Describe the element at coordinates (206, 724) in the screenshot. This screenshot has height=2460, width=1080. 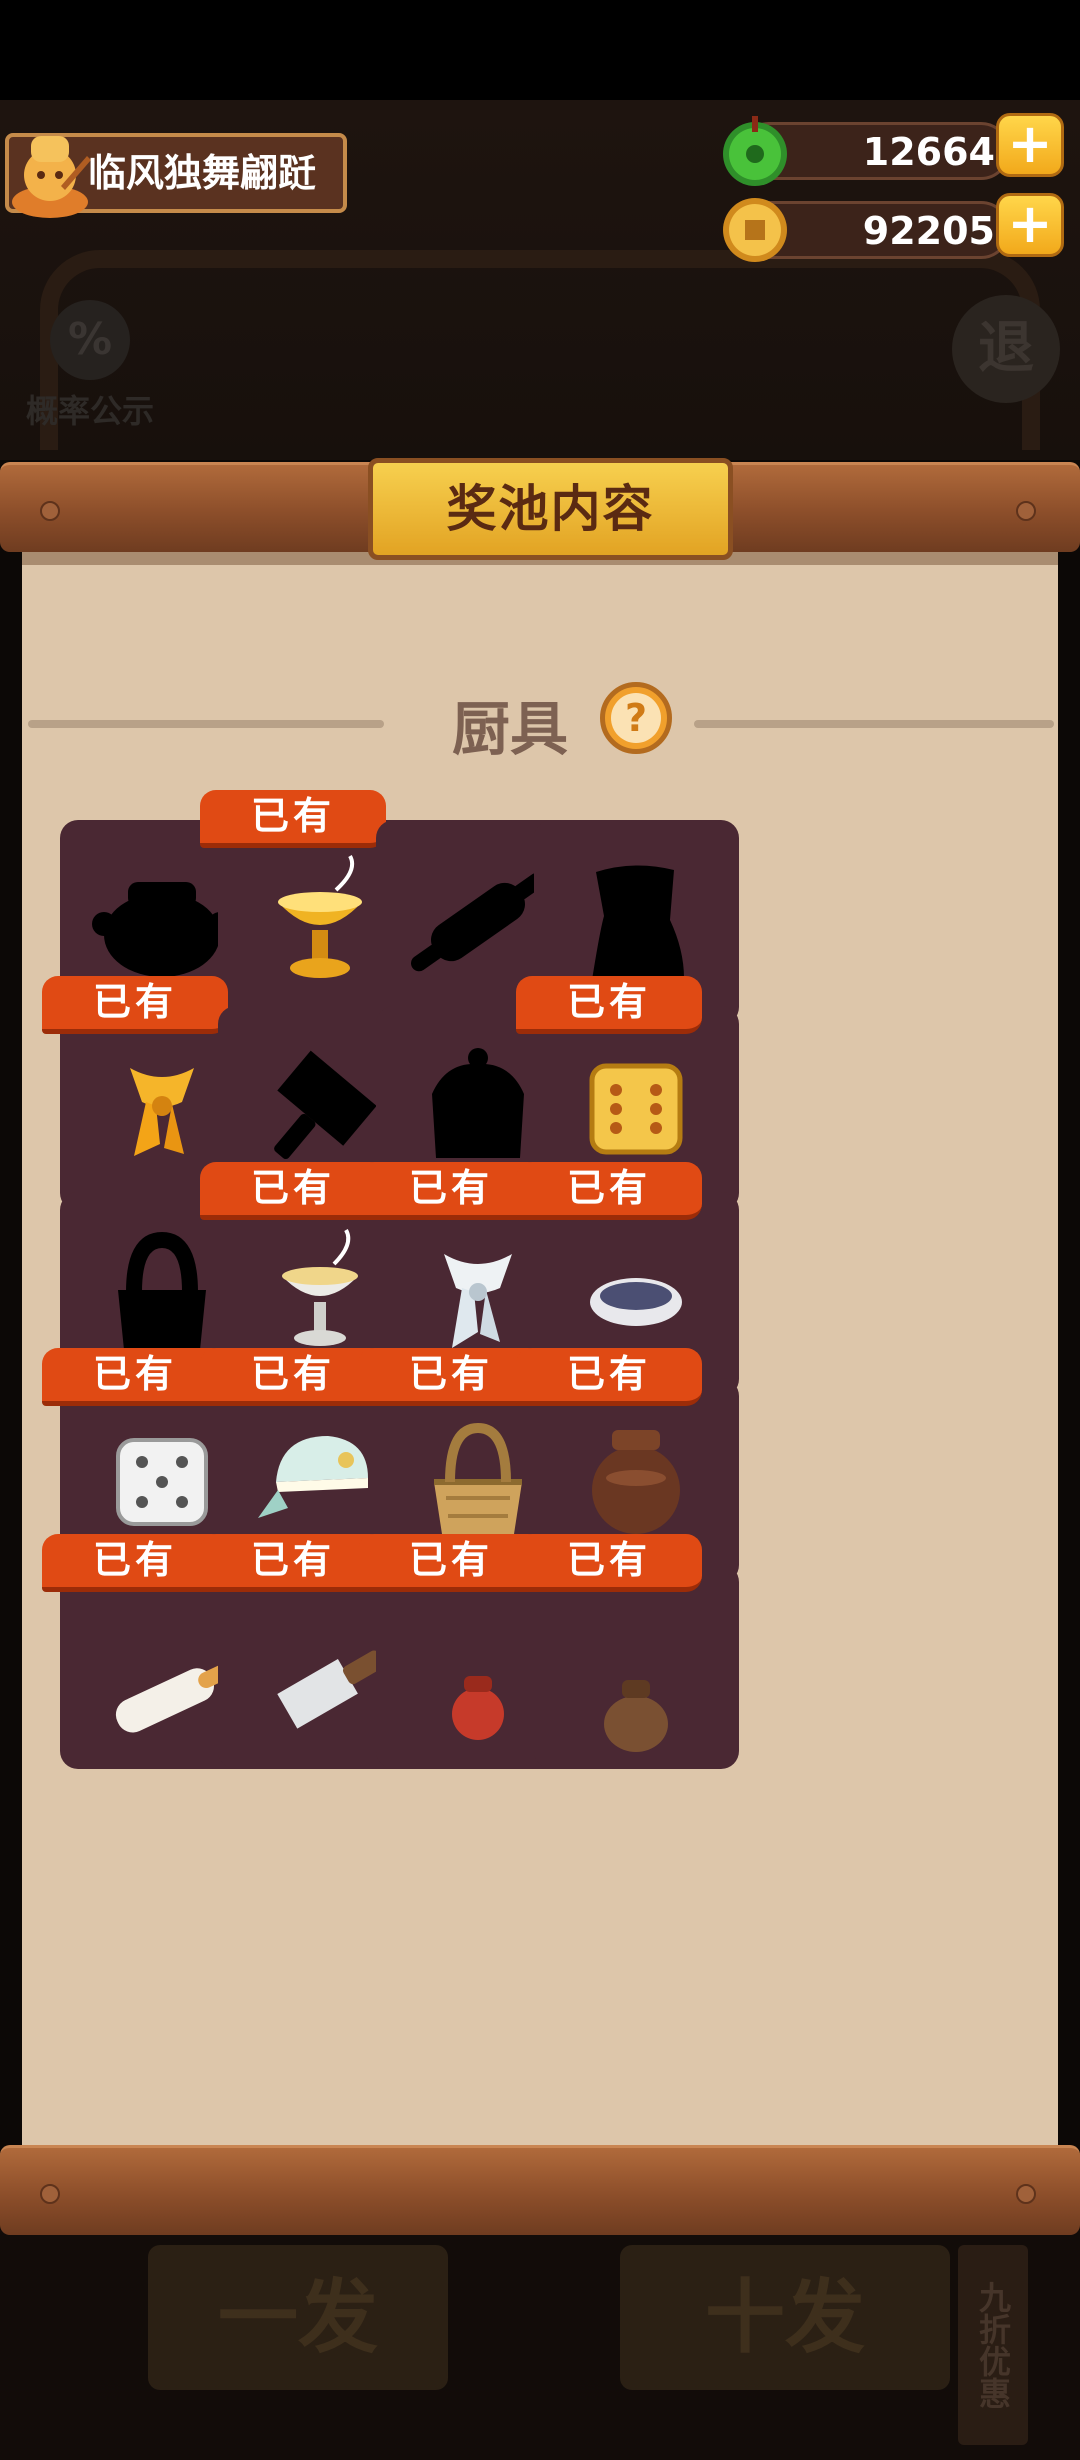
I see `section-divider-left` at that location.